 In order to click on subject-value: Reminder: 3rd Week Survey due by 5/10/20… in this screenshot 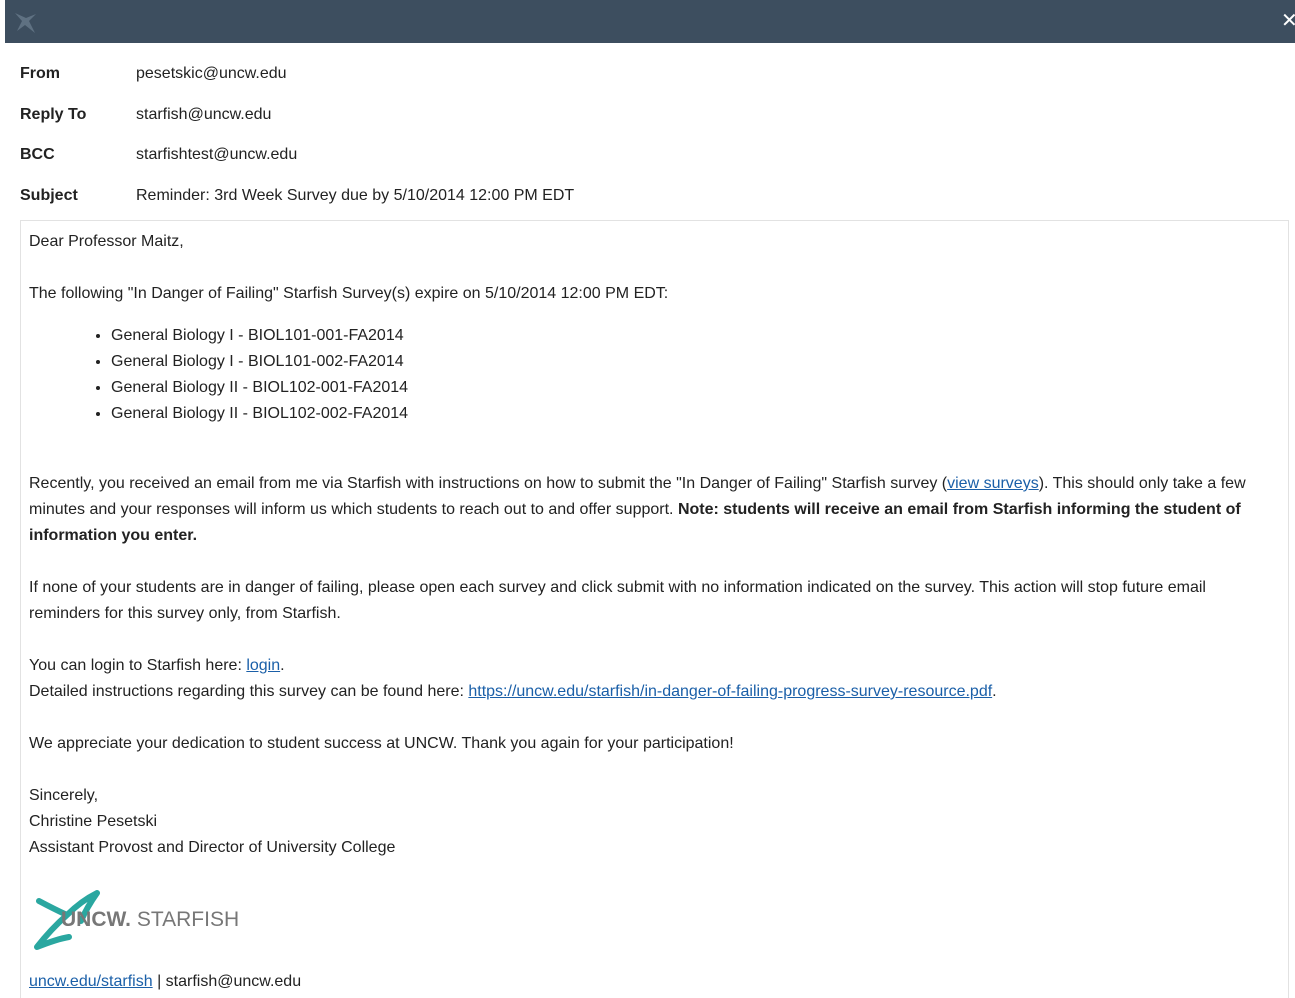, I will do `click(355, 195)`.